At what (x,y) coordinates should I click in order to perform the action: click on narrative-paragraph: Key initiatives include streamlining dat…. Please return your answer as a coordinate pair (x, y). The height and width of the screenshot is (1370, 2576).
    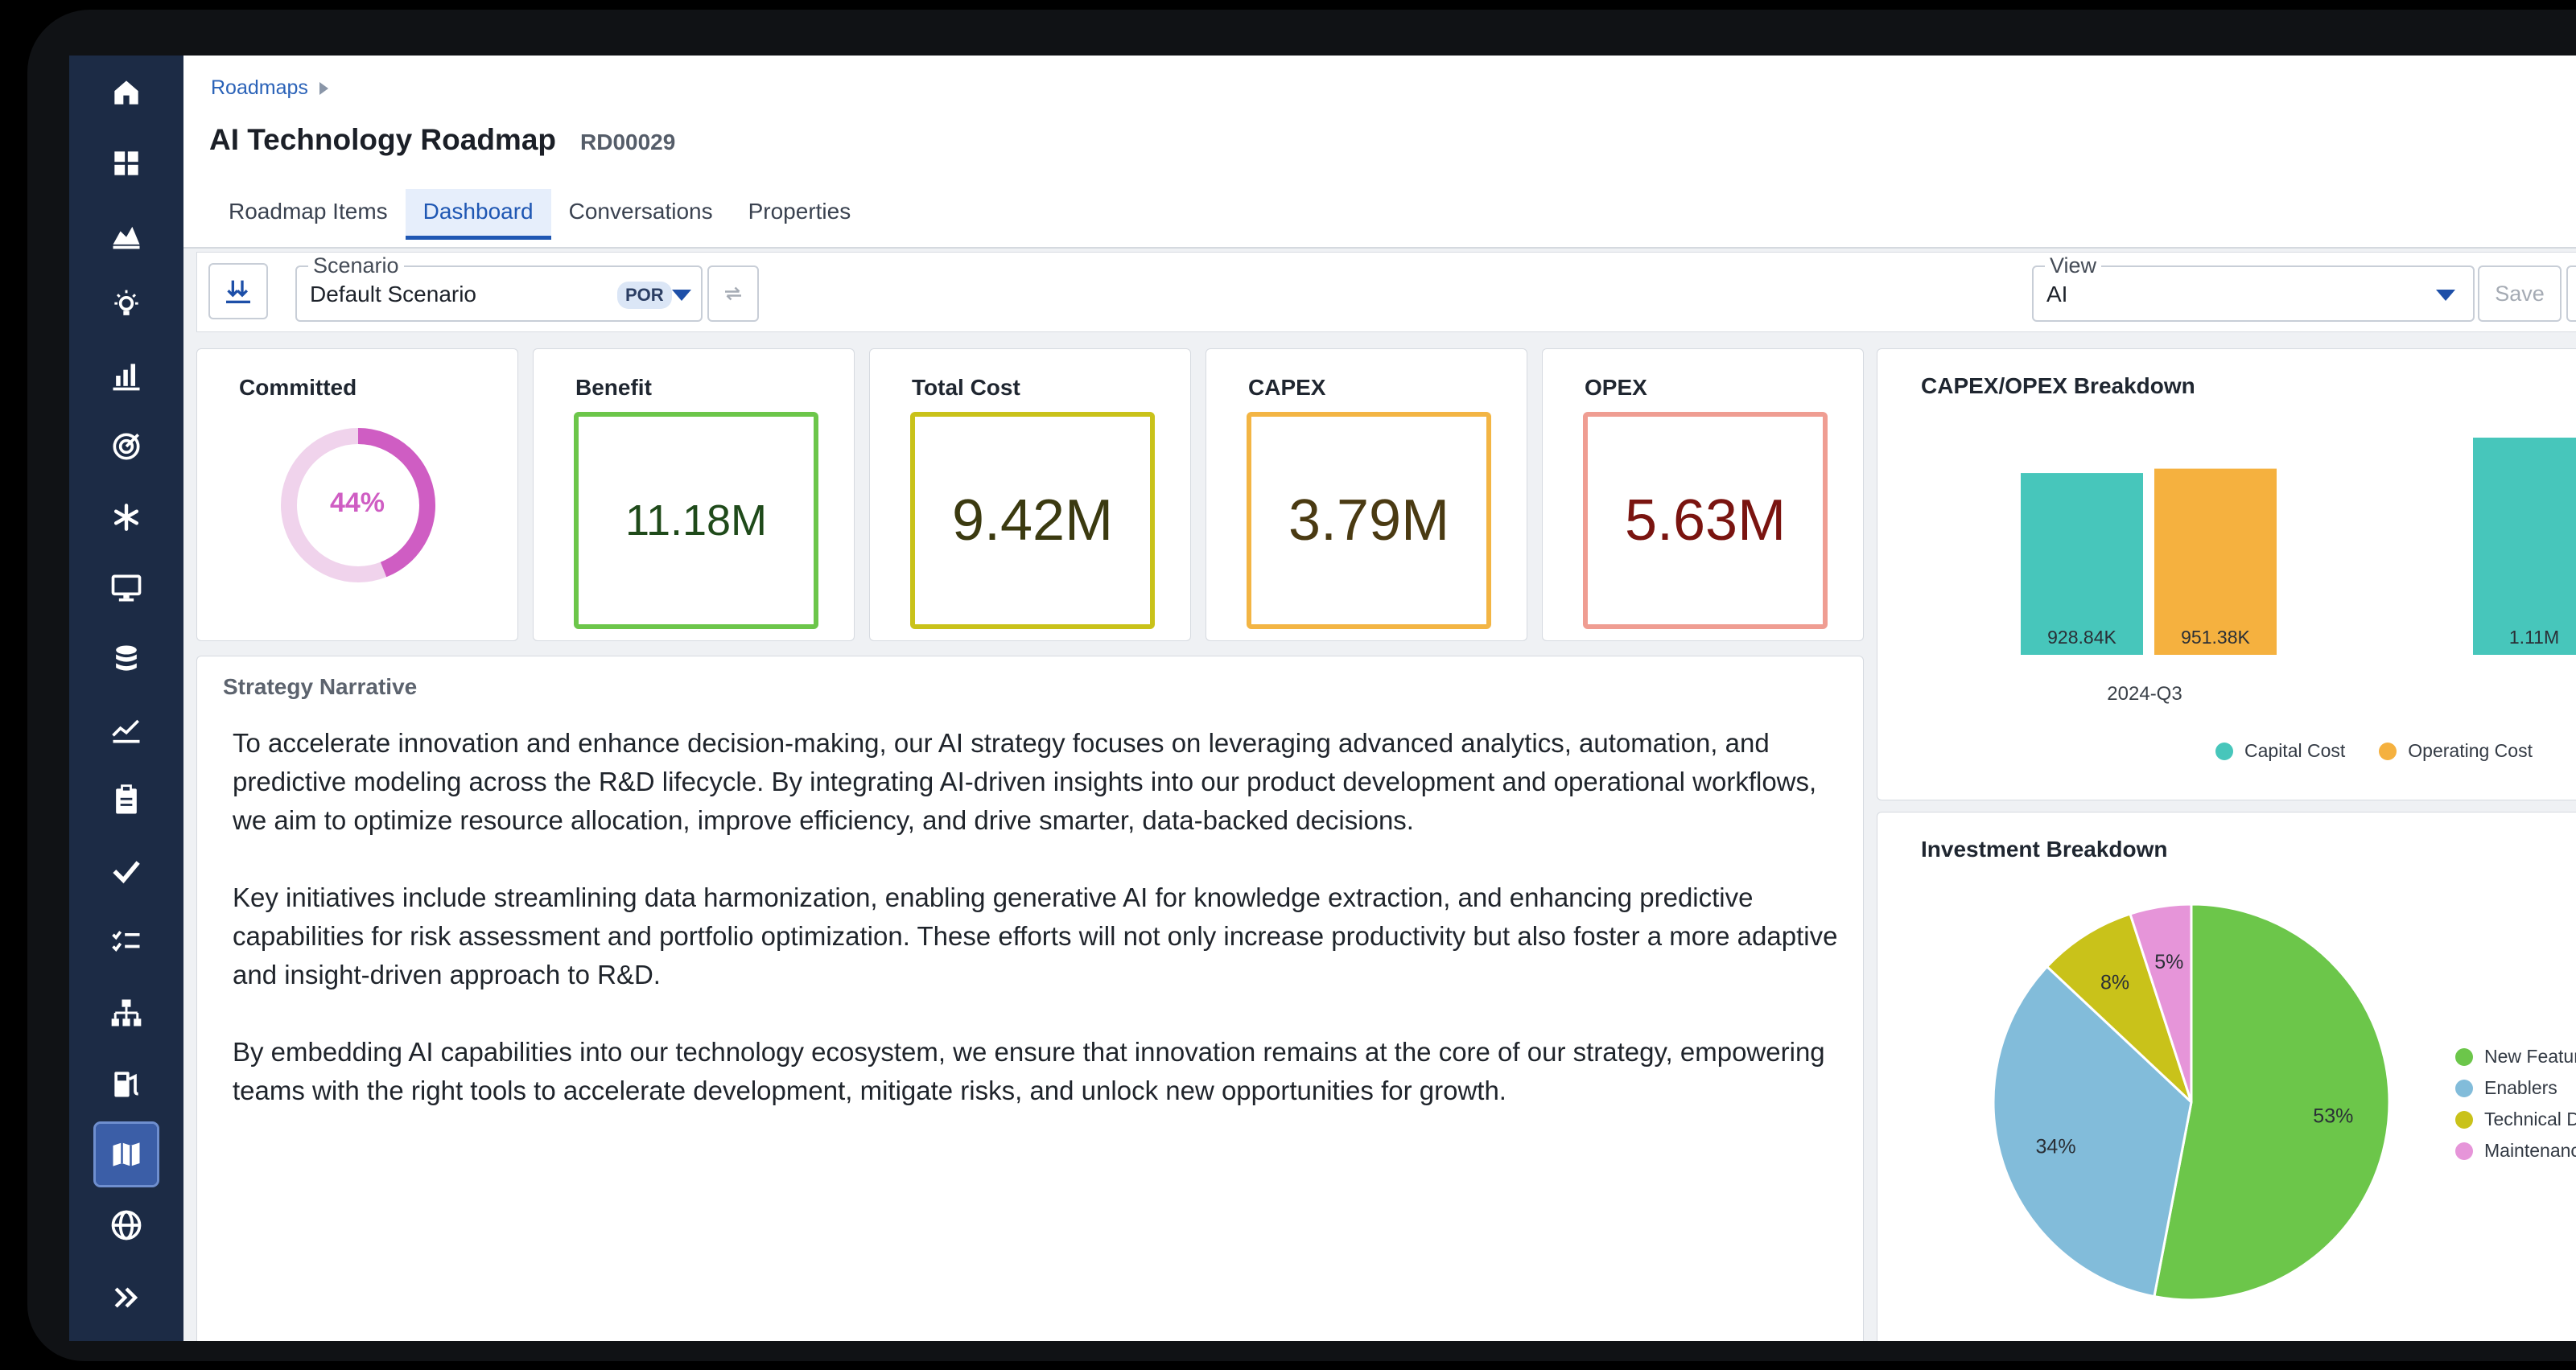
    Looking at the image, I should click on (1035, 935).